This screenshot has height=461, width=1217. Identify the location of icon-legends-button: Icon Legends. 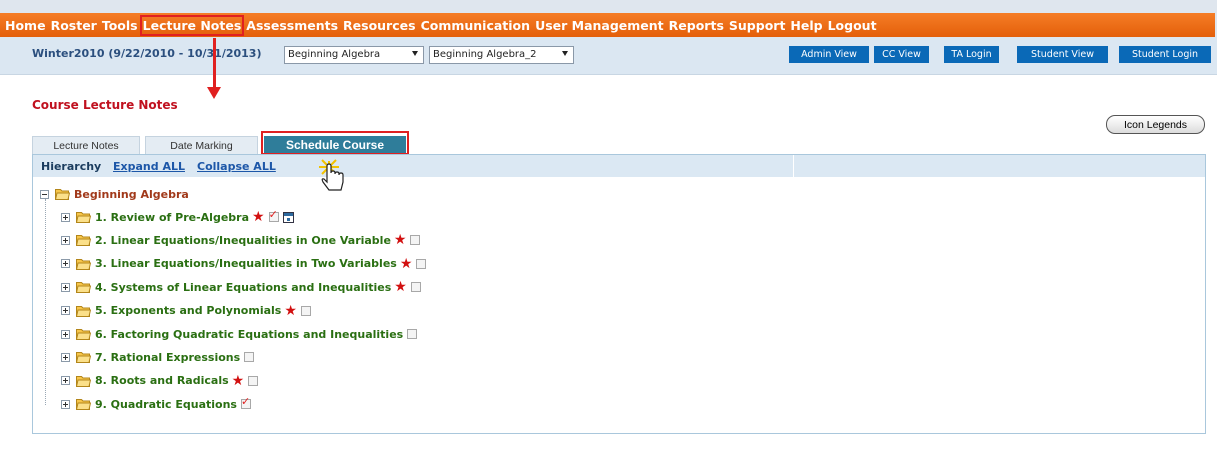
(1155, 124).